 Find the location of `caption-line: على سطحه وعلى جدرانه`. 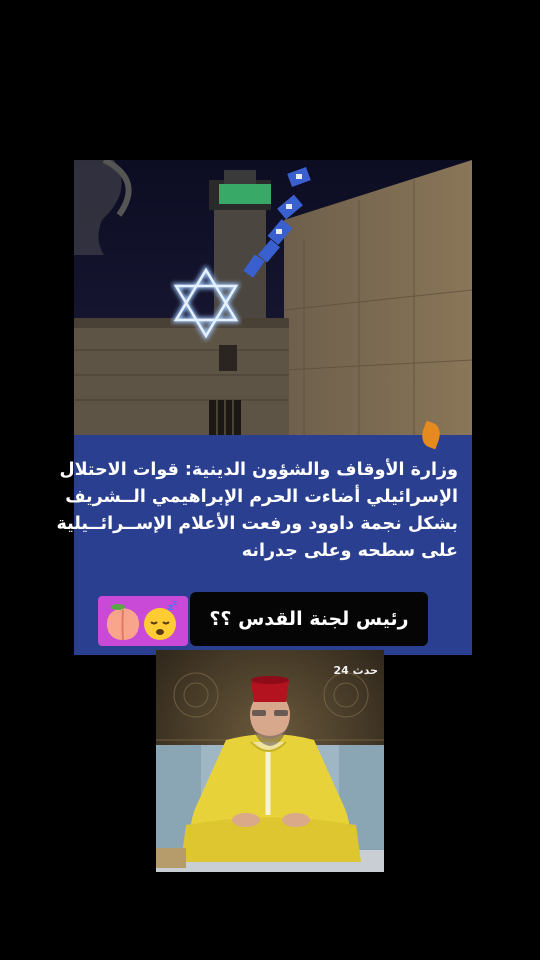

caption-line: على سطحه وعلى جدرانه is located at coordinates (349, 551).